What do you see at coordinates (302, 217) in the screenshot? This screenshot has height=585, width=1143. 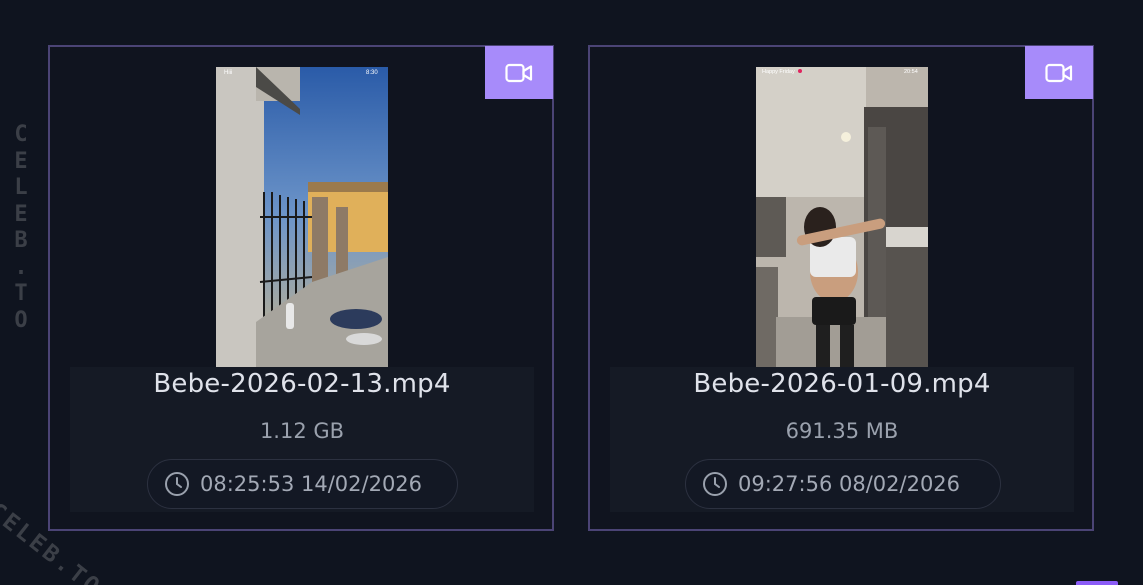 I see `video-thumbnail: Hiii 8:30` at bounding box center [302, 217].